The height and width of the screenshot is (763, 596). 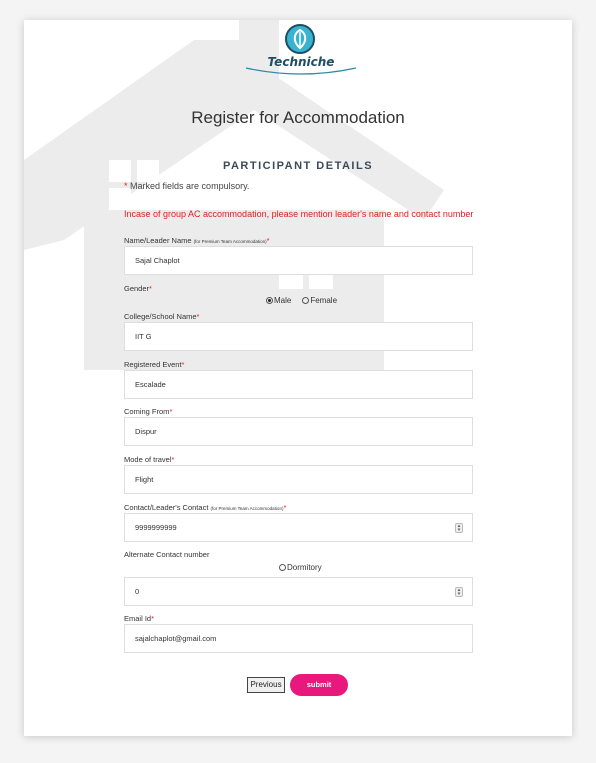 I want to click on alt-contact-label: Alternate Contact number, so click(x=167, y=554).